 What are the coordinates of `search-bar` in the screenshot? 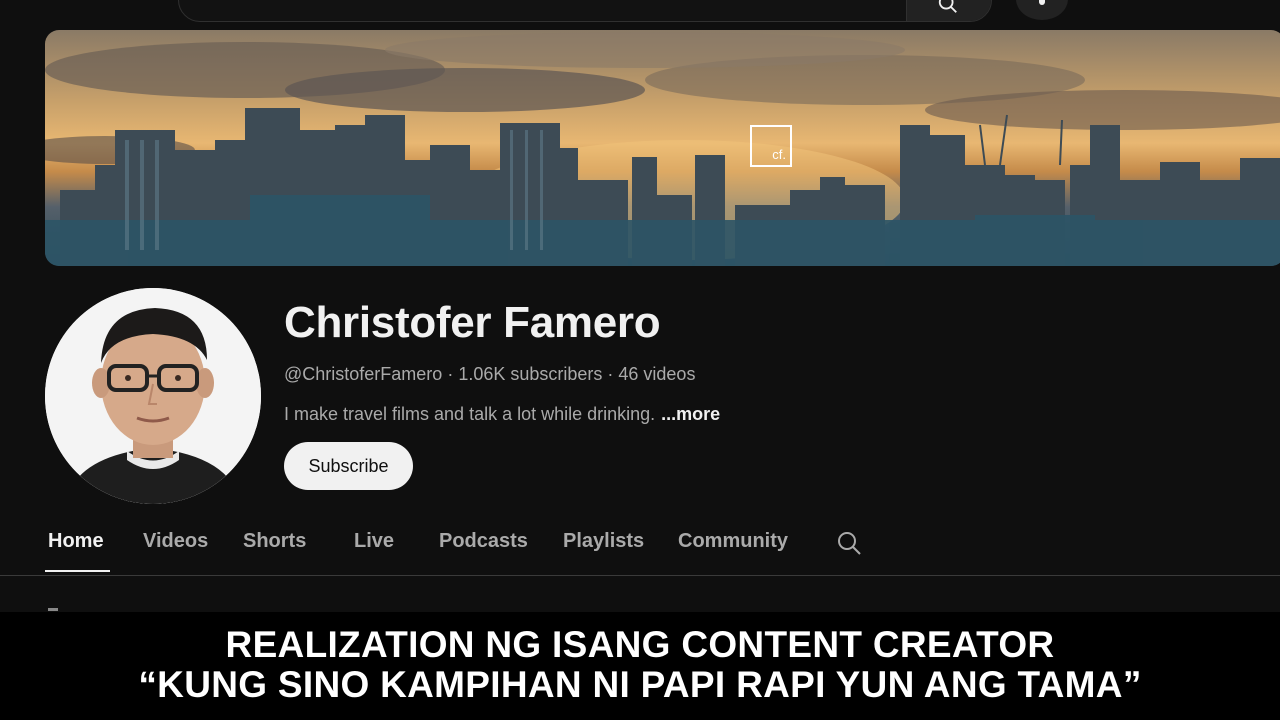 It's located at (585, 11).